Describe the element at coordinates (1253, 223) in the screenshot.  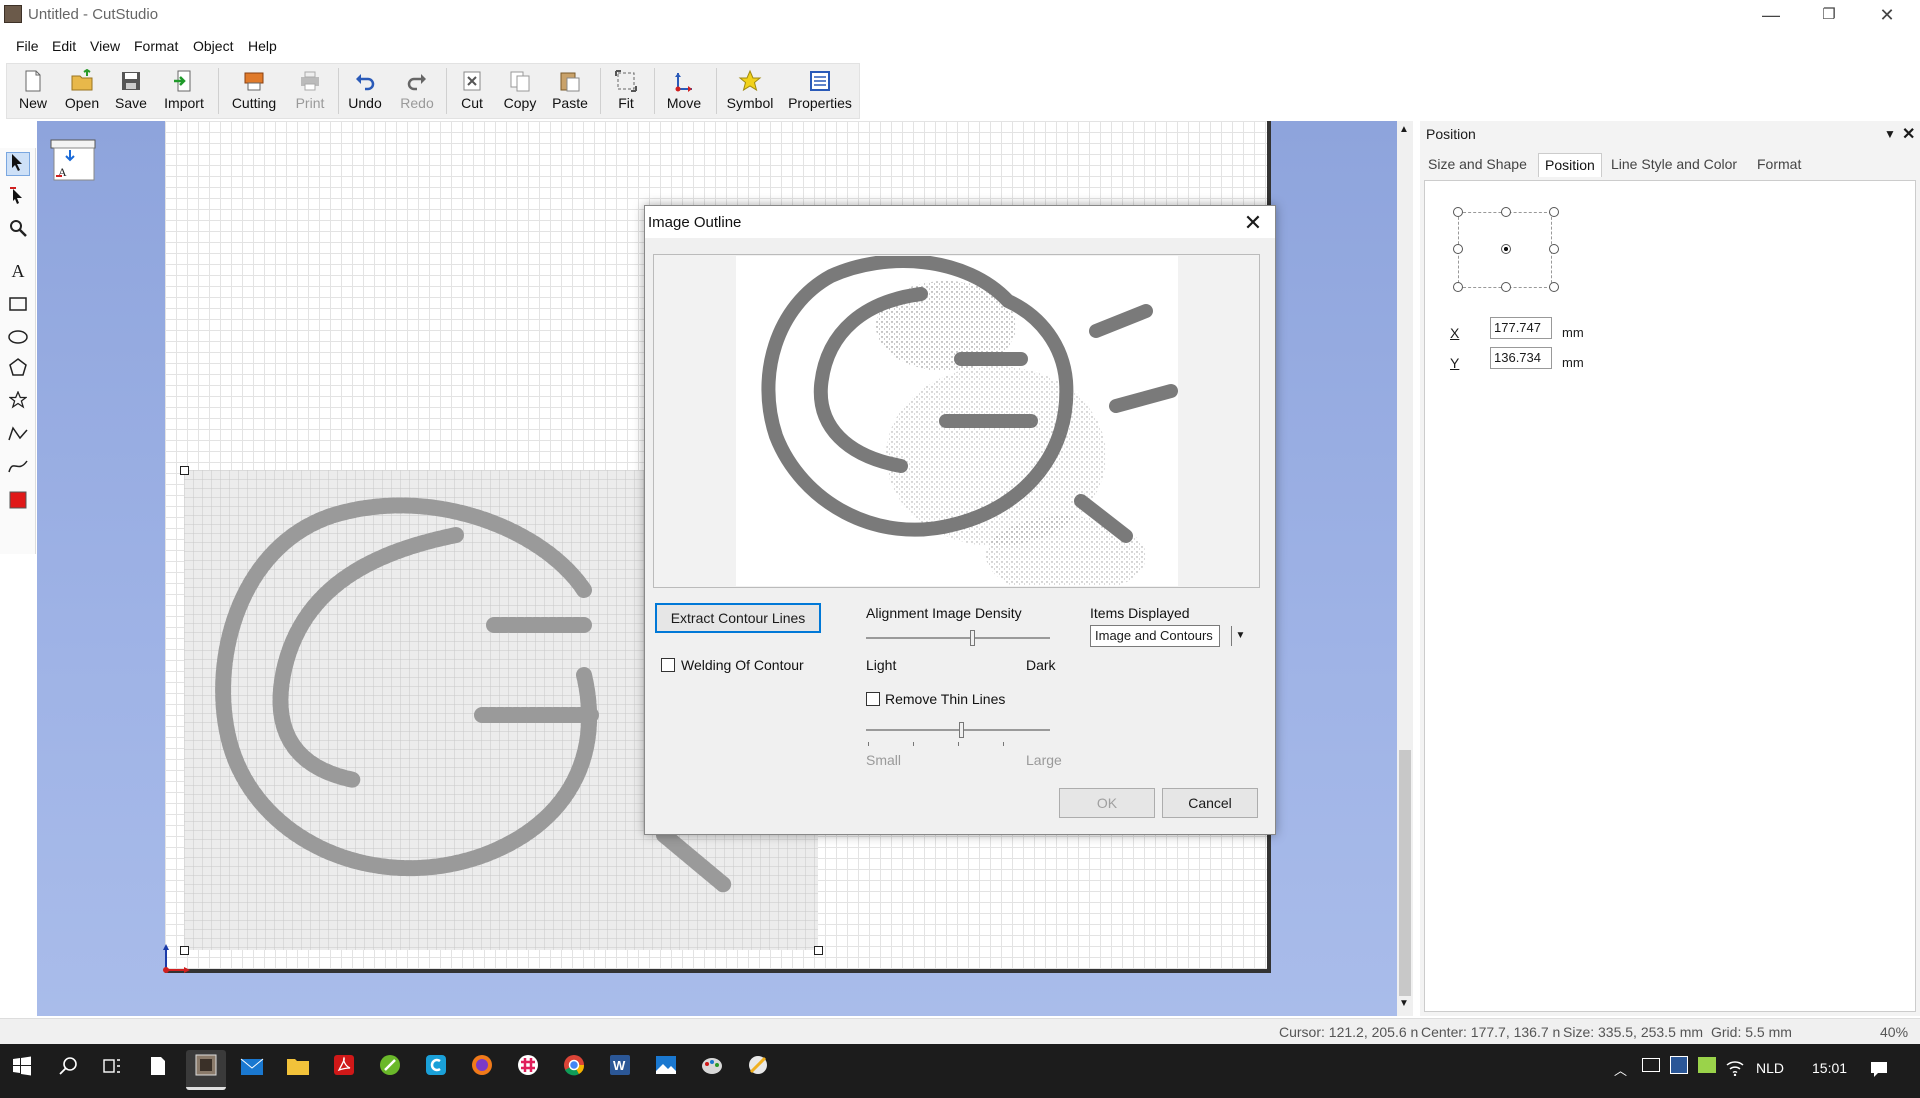
I see `dialog-close-icon: ✕` at that location.